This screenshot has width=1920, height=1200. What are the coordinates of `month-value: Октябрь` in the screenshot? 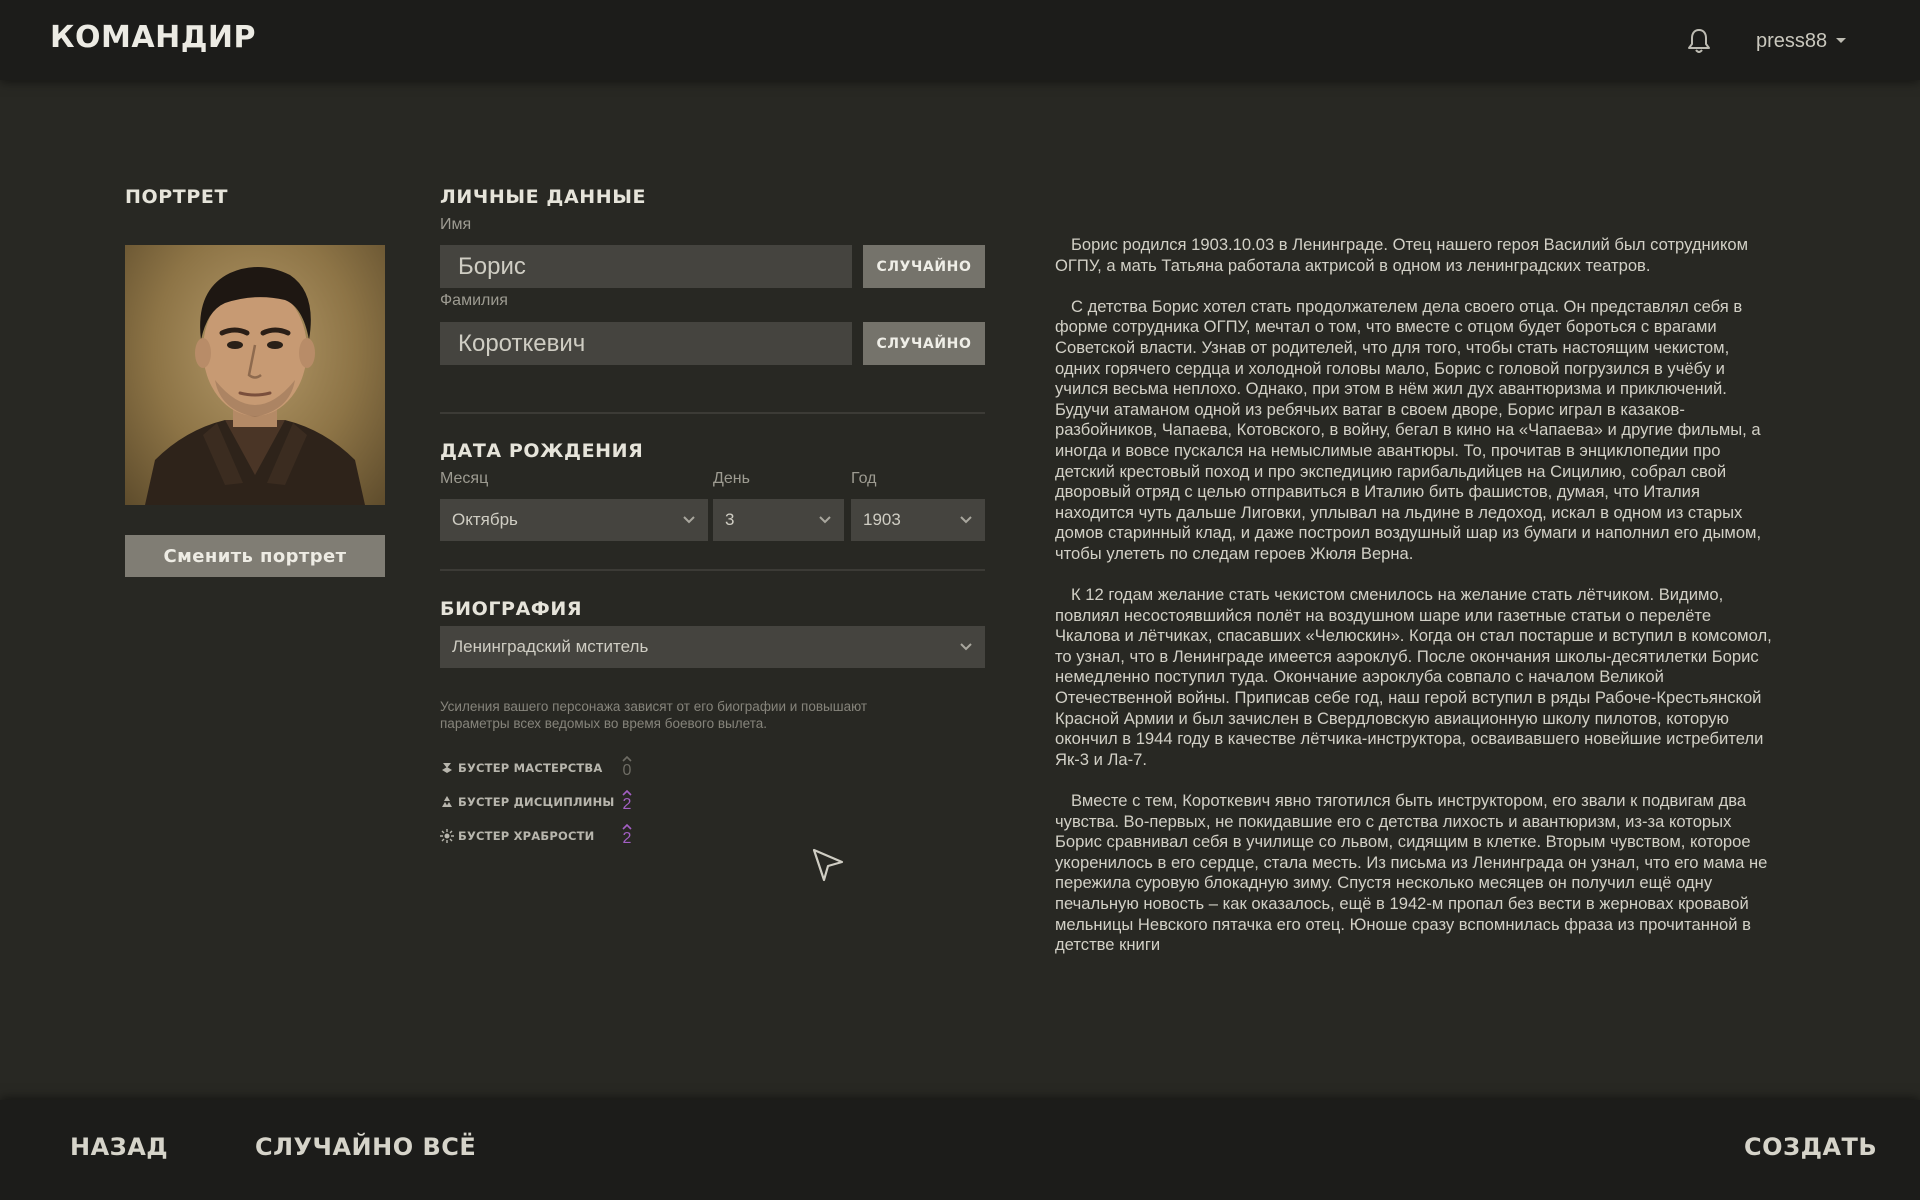 It's located at (485, 519).